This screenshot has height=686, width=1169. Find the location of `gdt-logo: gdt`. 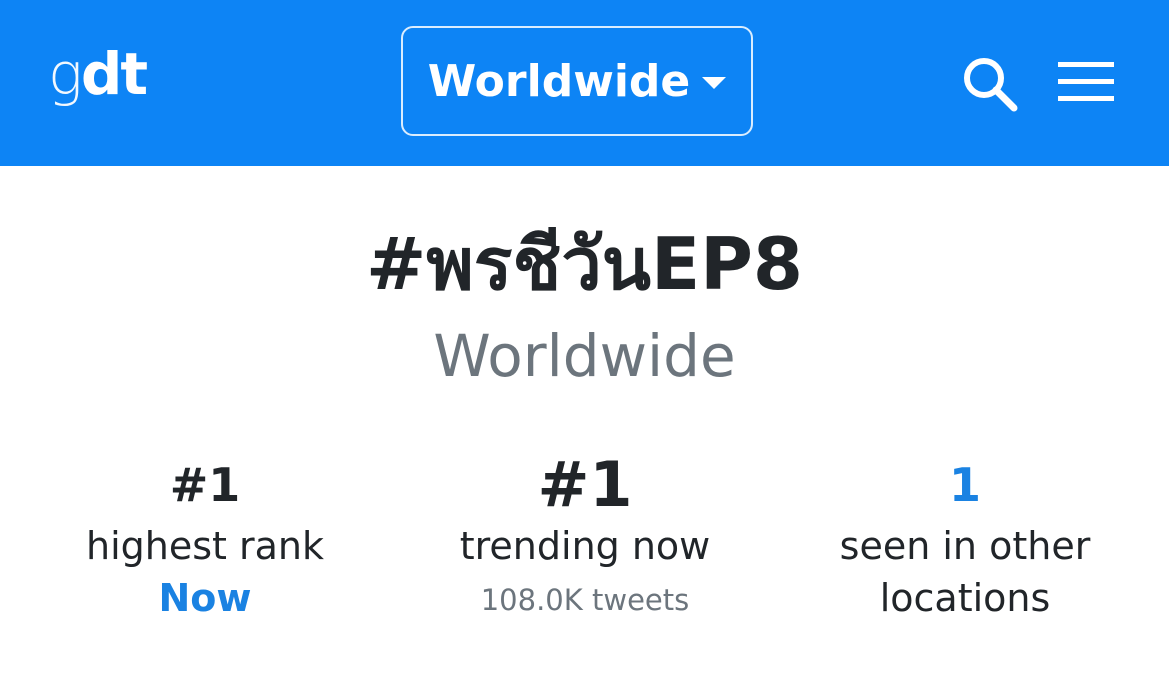

gdt-logo: gdt is located at coordinates (98, 74).